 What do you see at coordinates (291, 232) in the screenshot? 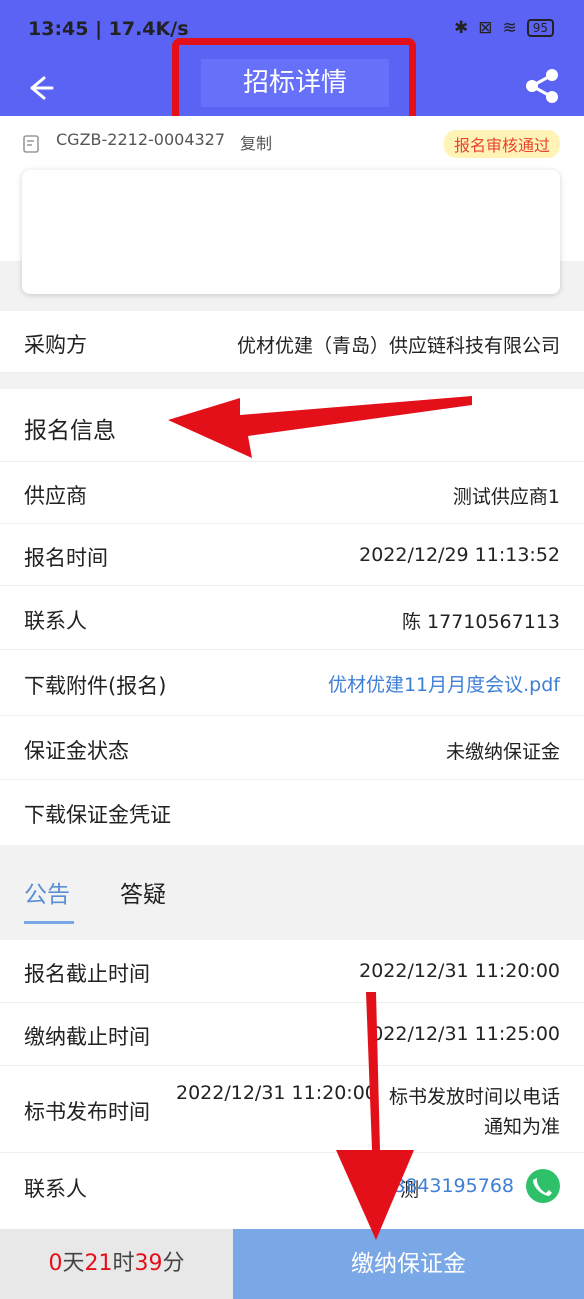
I see `blank-card` at bounding box center [291, 232].